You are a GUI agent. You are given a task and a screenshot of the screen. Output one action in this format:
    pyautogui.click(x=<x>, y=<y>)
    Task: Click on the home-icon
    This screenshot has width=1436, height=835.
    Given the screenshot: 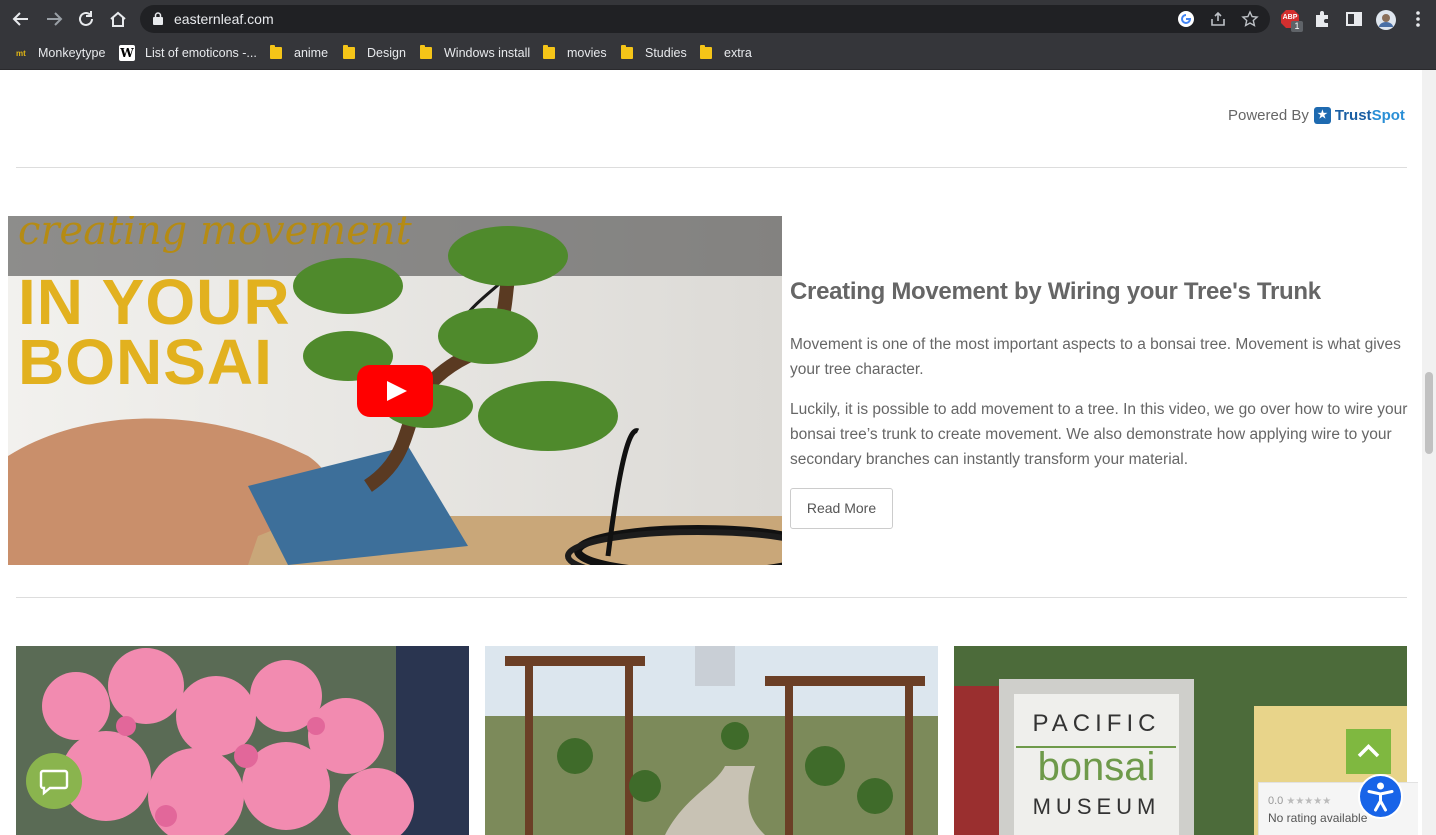 What is the action you would take?
    pyautogui.click(x=118, y=19)
    